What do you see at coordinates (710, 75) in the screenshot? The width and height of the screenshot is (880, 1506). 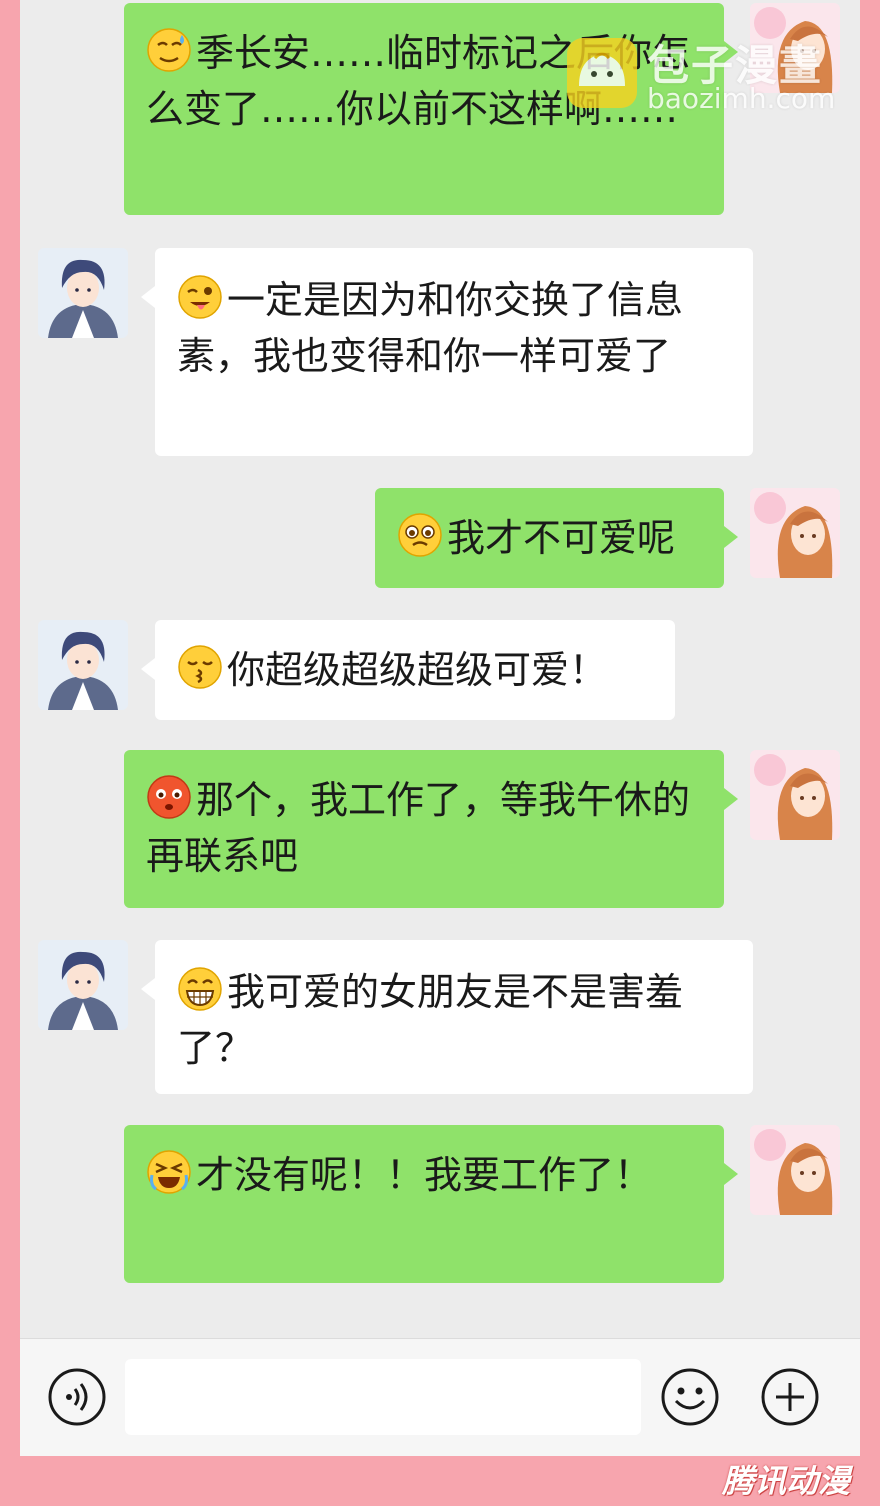 I see `watermark: 包子漫畫 baozimh.com` at bounding box center [710, 75].